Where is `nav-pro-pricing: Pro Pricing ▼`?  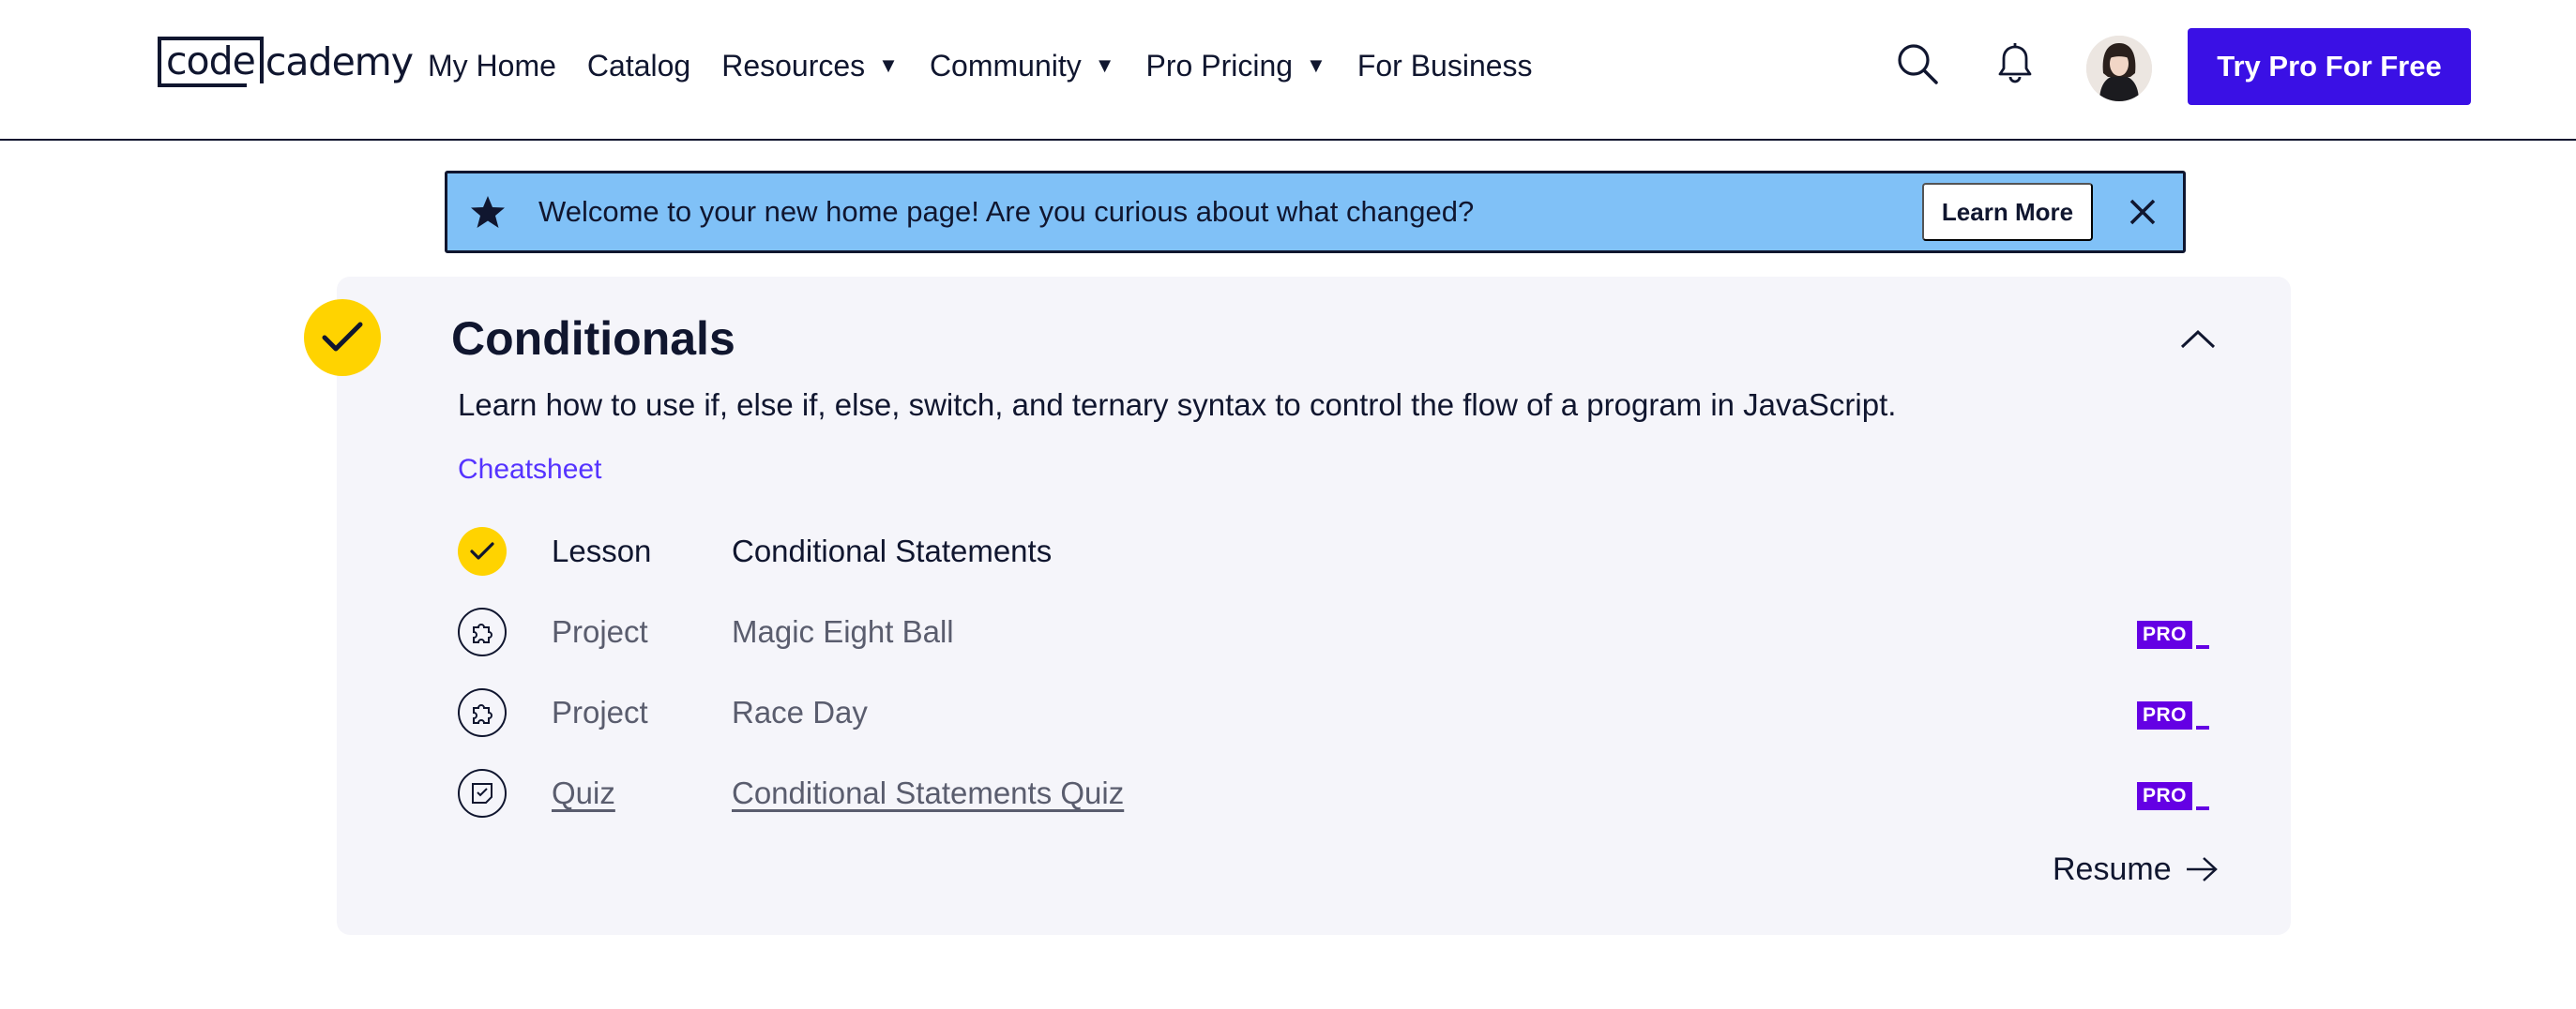 nav-pro-pricing: Pro Pricing ▼ is located at coordinates (1236, 65).